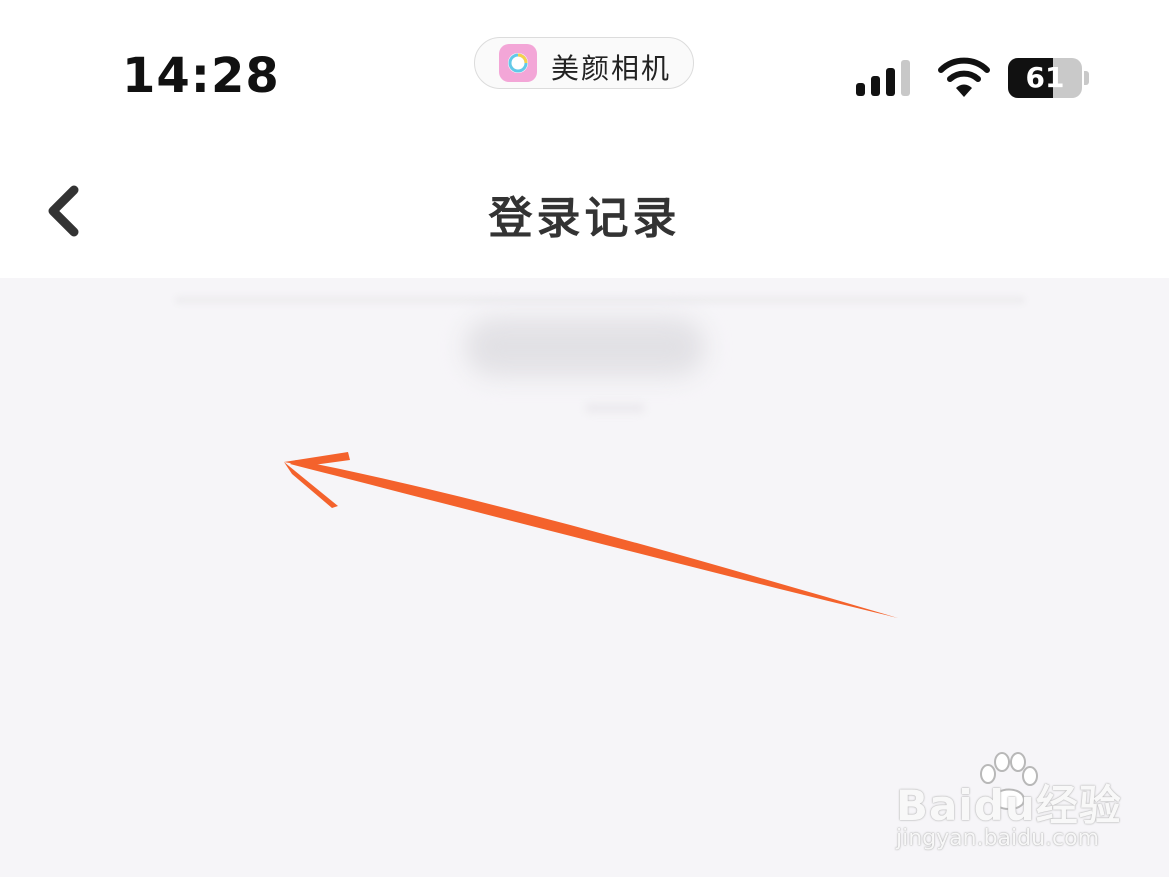 This screenshot has width=1169, height=877. Describe the element at coordinates (591, 535) in the screenshot. I see `annotation-arrow-icon` at that location.